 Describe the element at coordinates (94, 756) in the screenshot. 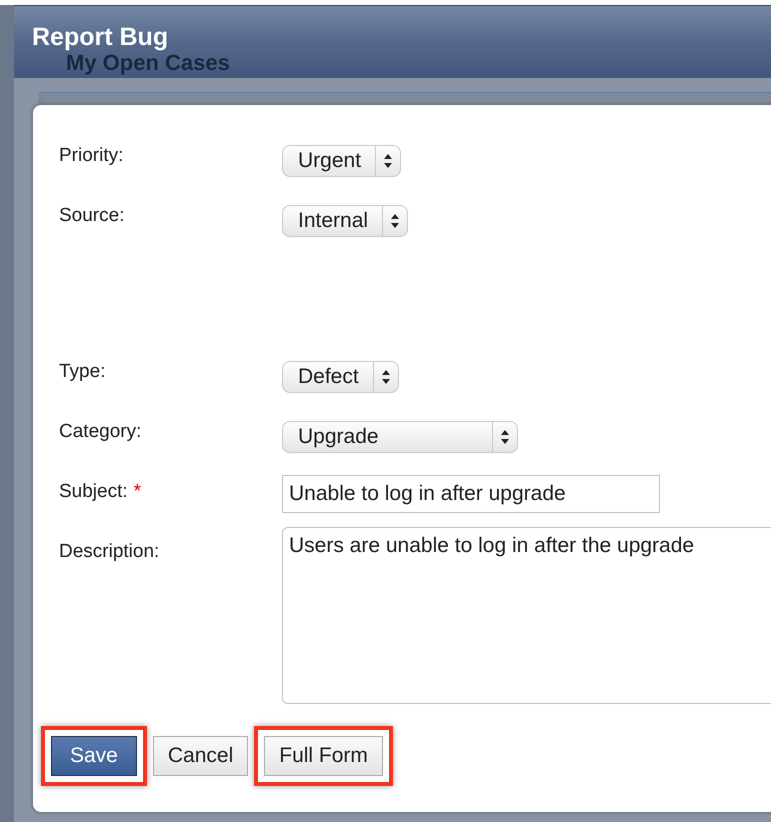

I see `save-button: Save` at that location.